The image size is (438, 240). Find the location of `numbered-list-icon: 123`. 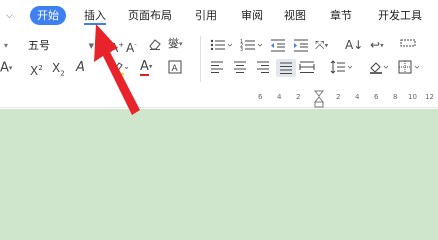

numbered-list-icon: 123 is located at coordinates (251, 46).